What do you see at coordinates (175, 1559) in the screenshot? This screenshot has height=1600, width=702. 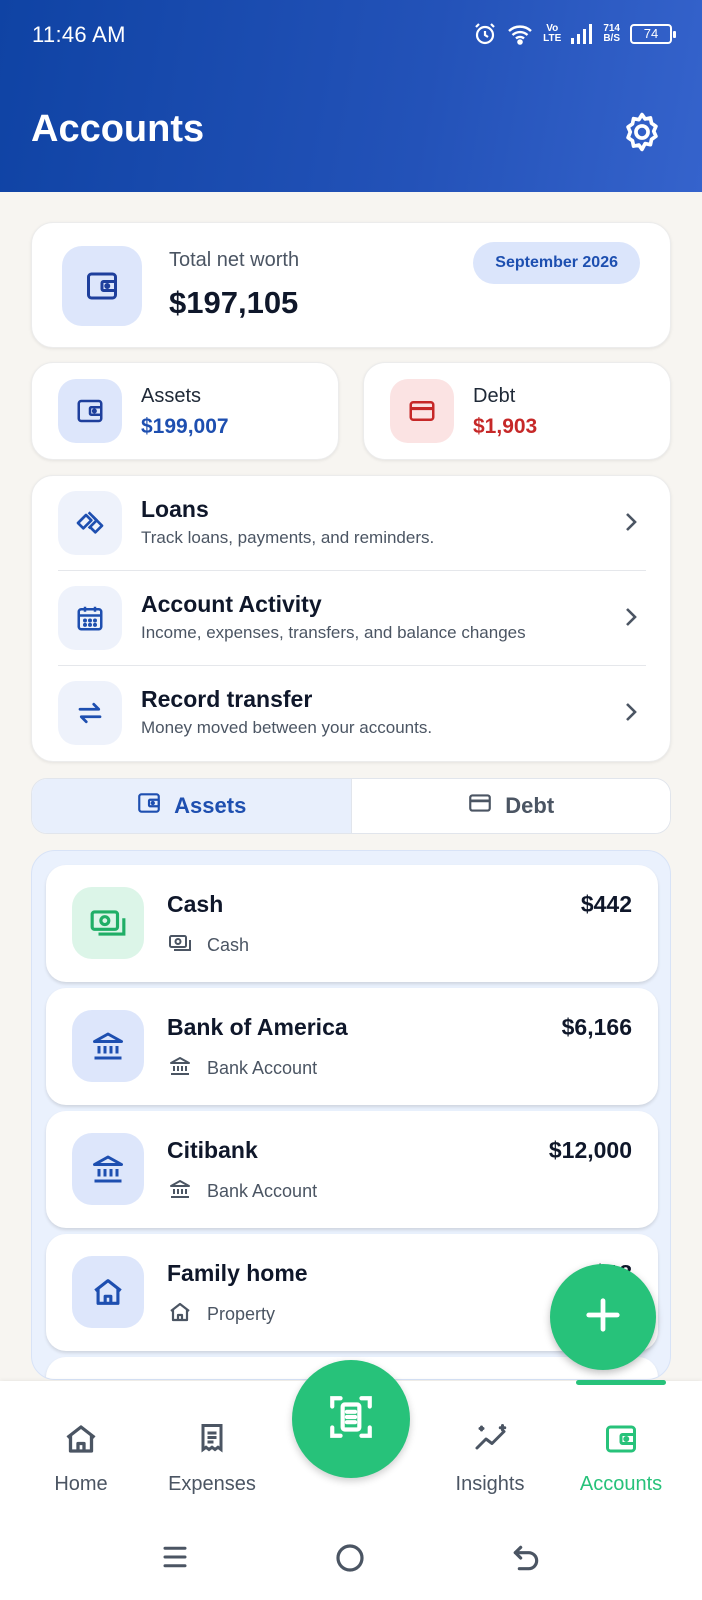 I see `menu-icon` at bounding box center [175, 1559].